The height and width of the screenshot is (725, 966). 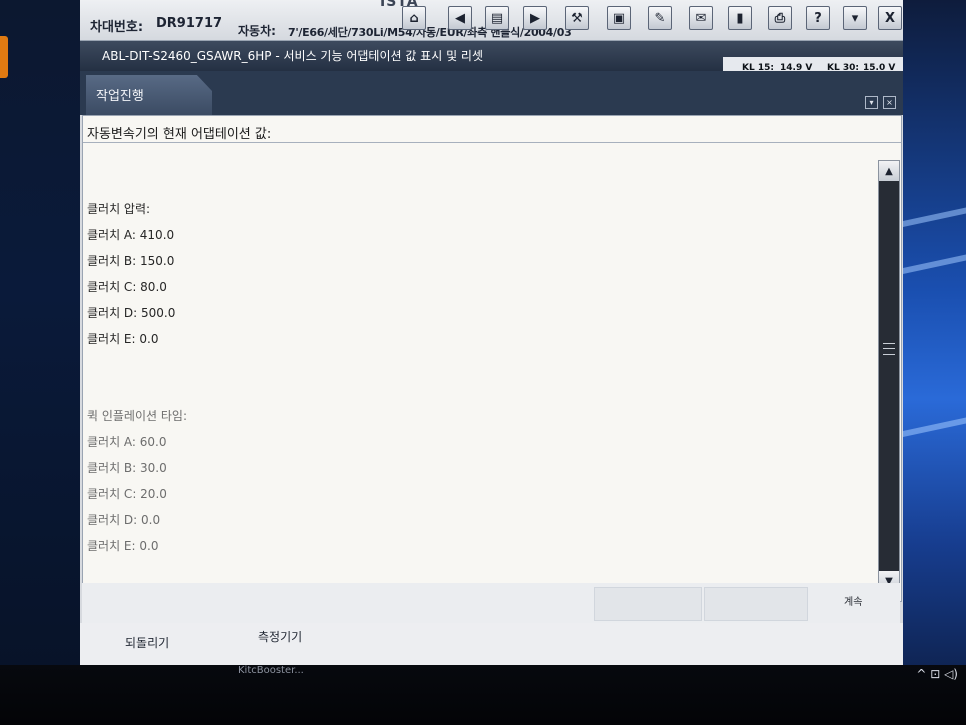 I want to click on vin-label: 차대번호:, so click(x=117, y=27).